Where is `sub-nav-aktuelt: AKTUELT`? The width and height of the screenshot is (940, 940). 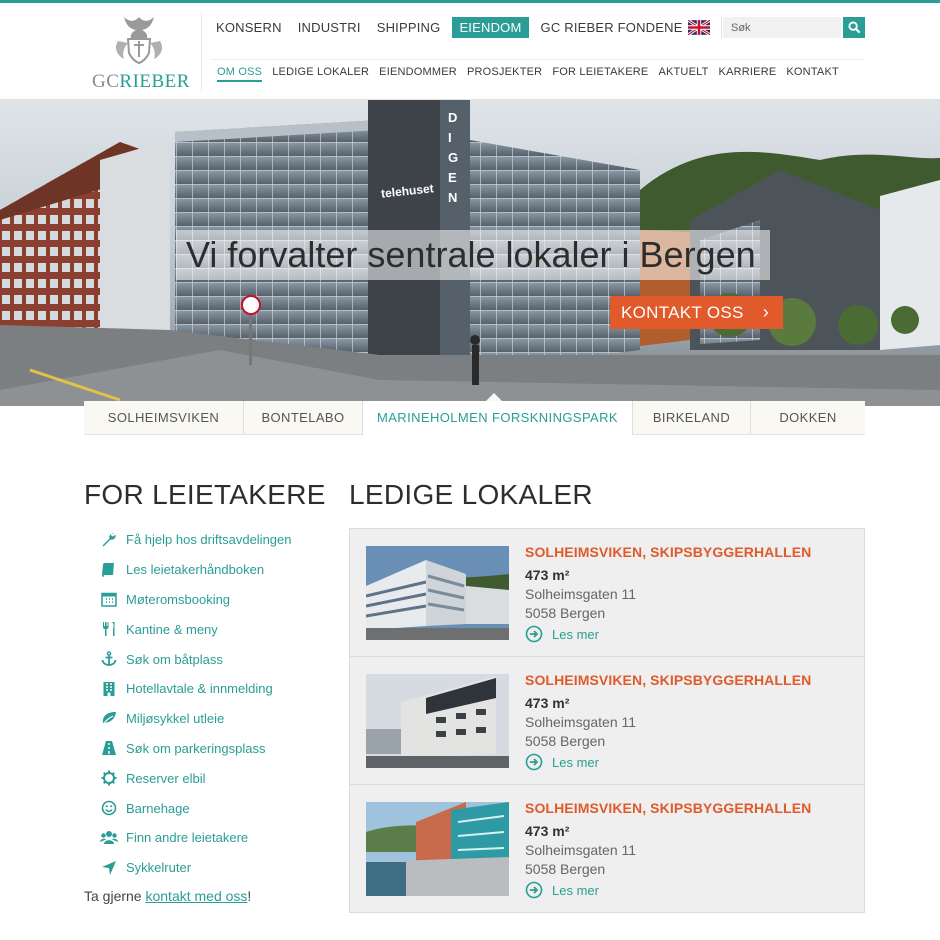
sub-nav-aktuelt: AKTUELT is located at coordinates (683, 74).